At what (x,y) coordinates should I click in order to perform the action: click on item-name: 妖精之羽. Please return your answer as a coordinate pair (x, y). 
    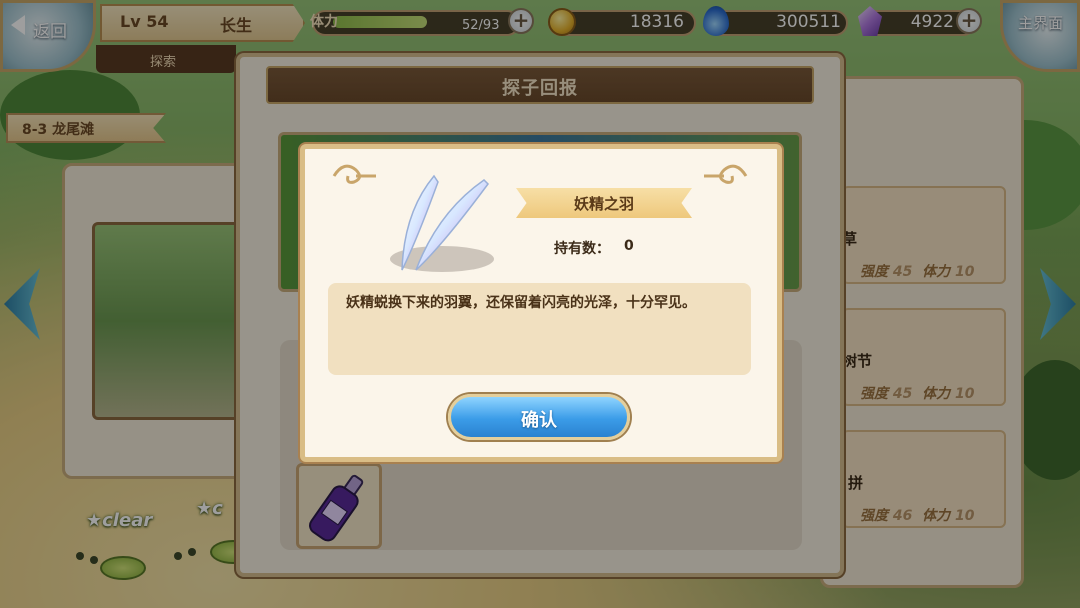
    Looking at the image, I should click on (603, 204).